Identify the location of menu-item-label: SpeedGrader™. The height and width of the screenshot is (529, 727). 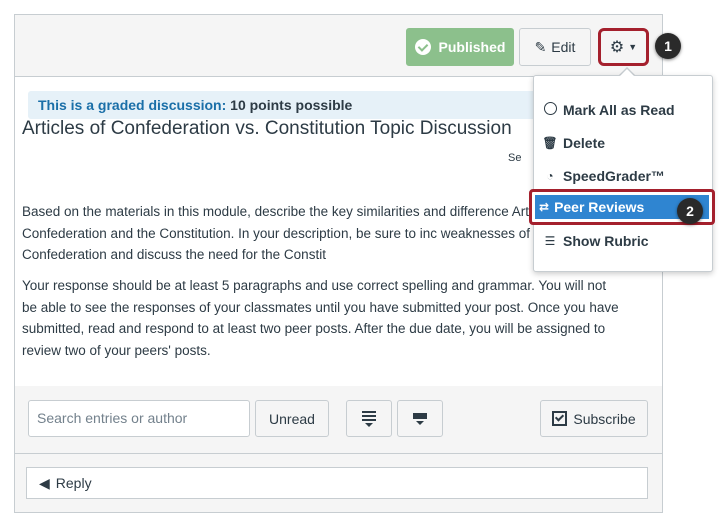
(614, 176).